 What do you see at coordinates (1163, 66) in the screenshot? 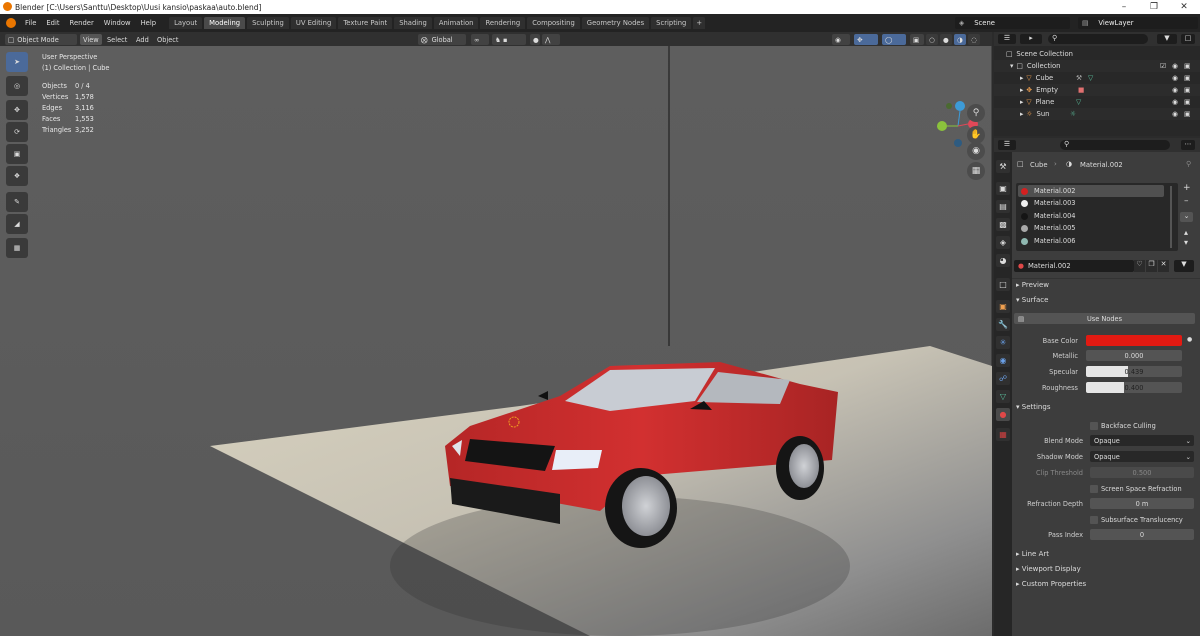
I see `collection-checkbox: ☑` at bounding box center [1163, 66].